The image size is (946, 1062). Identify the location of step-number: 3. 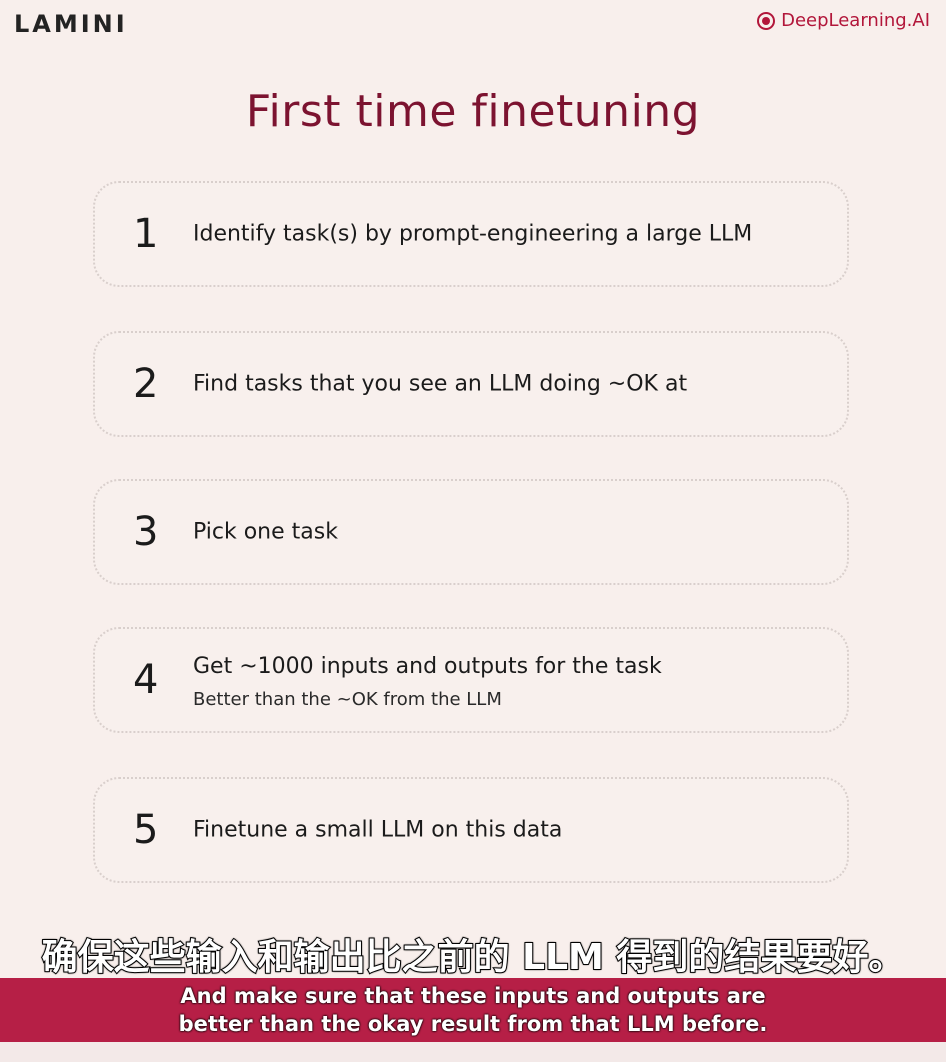
(146, 532).